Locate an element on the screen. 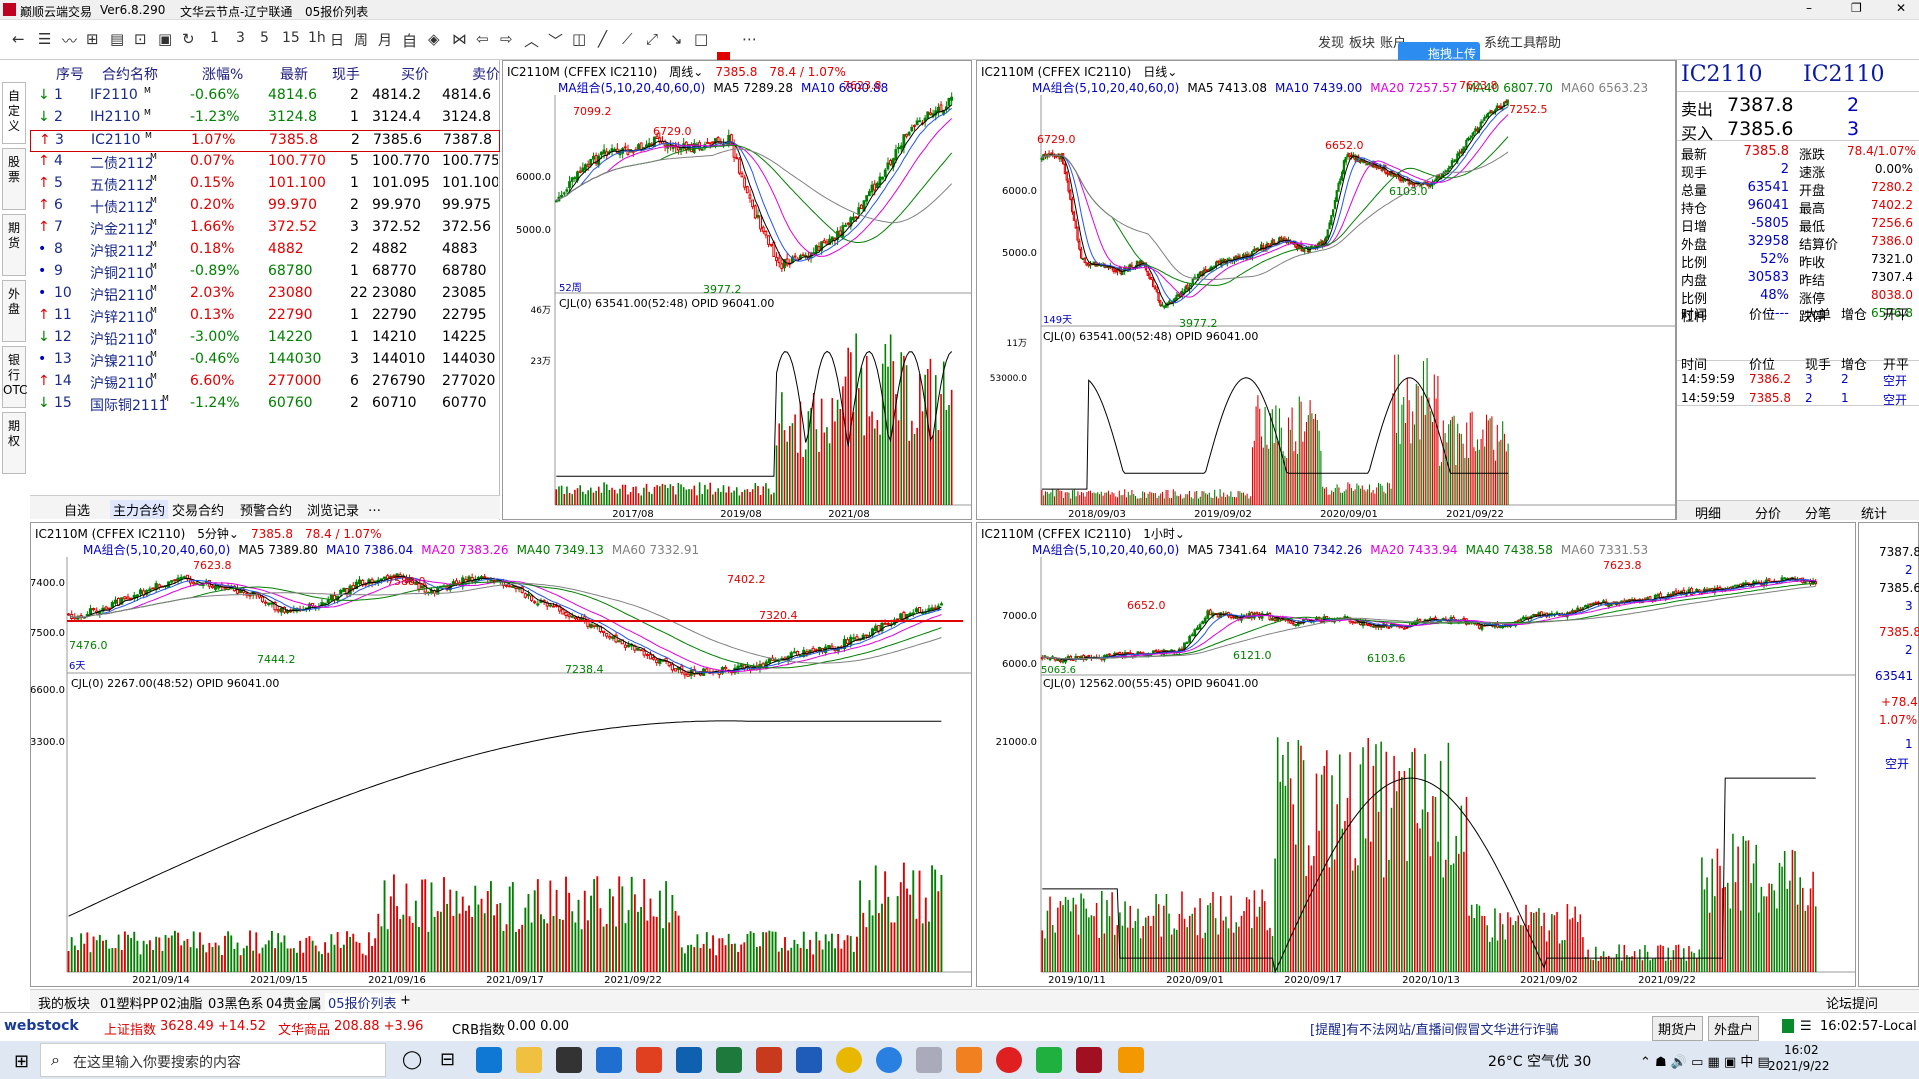 The image size is (1919, 1079). self-icon: 自 is located at coordinates (409, 40).